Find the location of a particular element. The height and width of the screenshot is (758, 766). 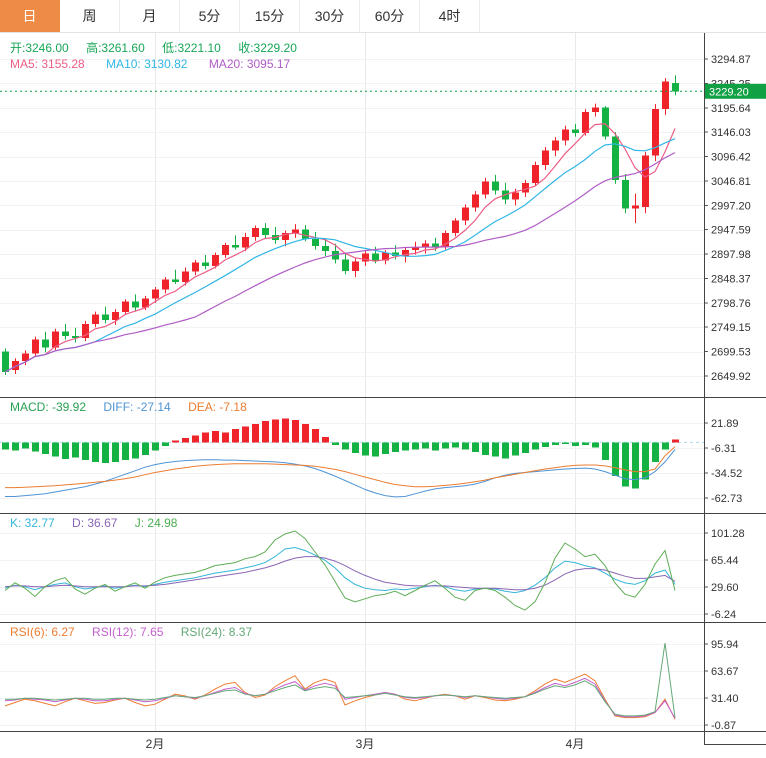

axis-tick-label: 3046.81 is located at coordinates (731, 182).